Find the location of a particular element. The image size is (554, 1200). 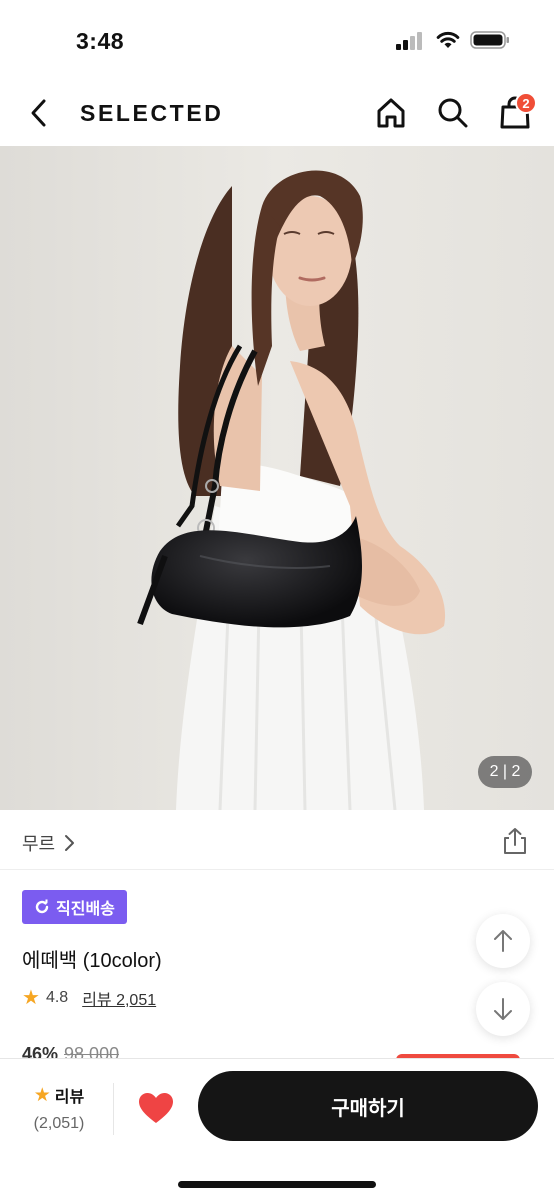

search-icon is located at coordinates (453, 113).